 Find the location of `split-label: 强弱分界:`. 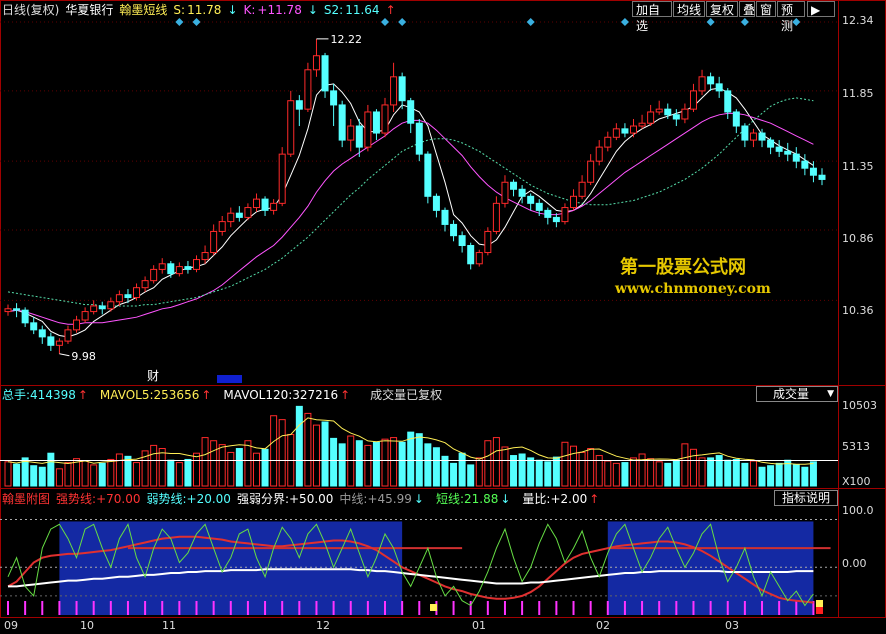

split-label: 强弱分界: is located at coordinates (262, 499).